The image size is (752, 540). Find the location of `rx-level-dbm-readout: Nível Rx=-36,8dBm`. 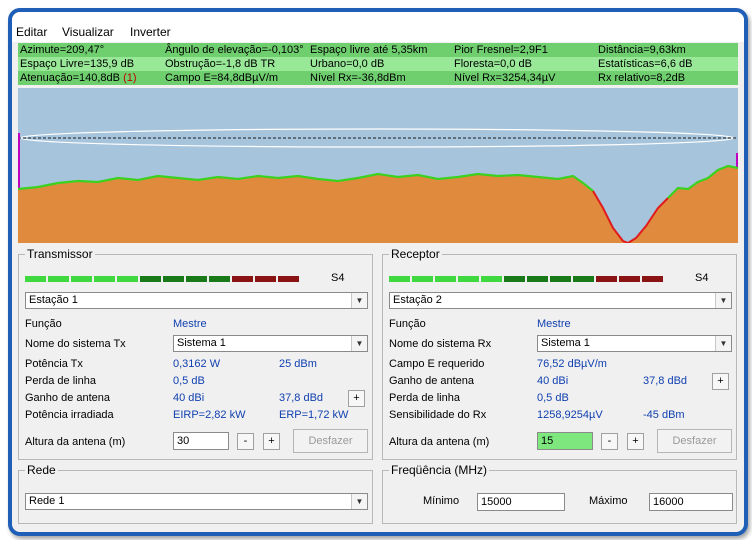

rx-level-dbm-readout: Nível Rx=-36,8dBm is located at coordinates (380, 78).